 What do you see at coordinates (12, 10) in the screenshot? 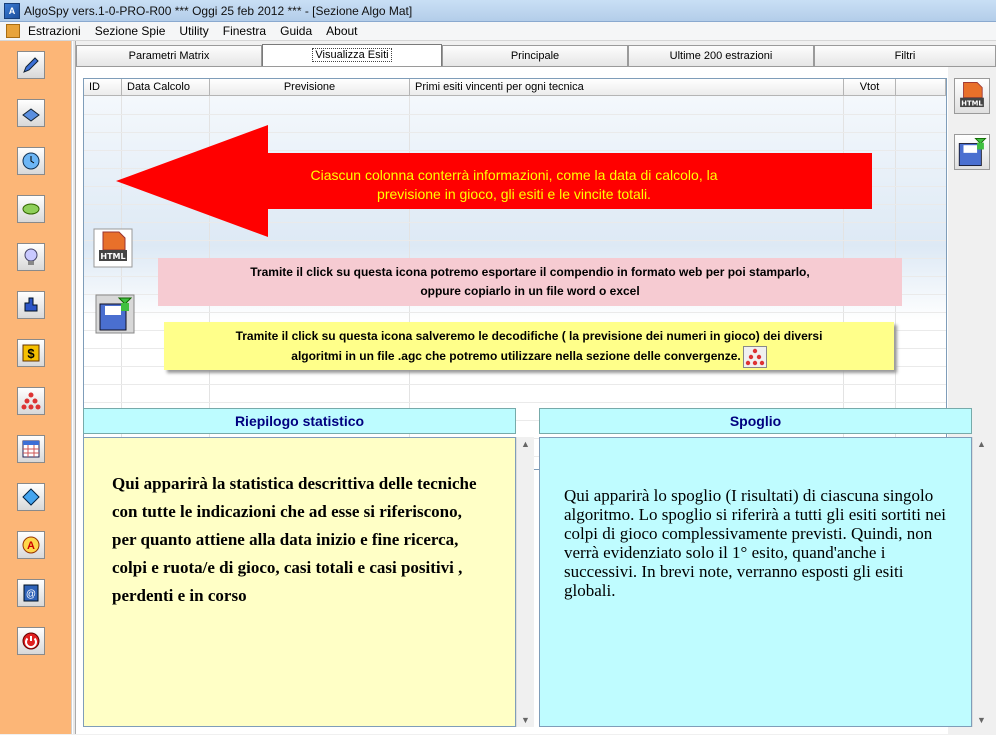
I see `app-logo-icon: A` at bounding box center [12, 10].